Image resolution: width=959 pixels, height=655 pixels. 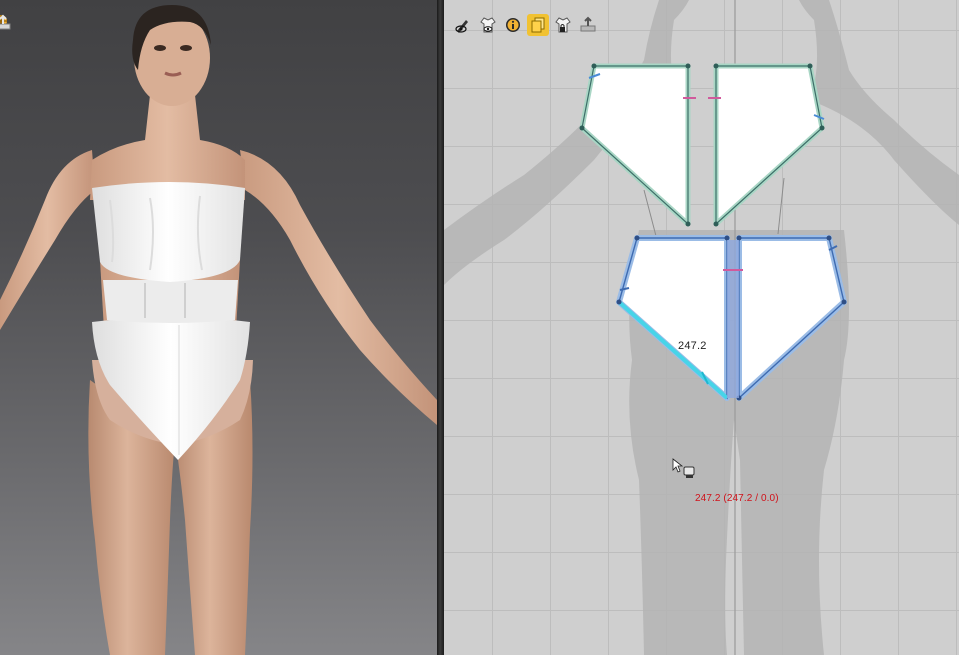 What do you see at coordinates (766, 145) in the screenshot?
I see `pattern-piece-top-right` at bounding box center [766, 145].